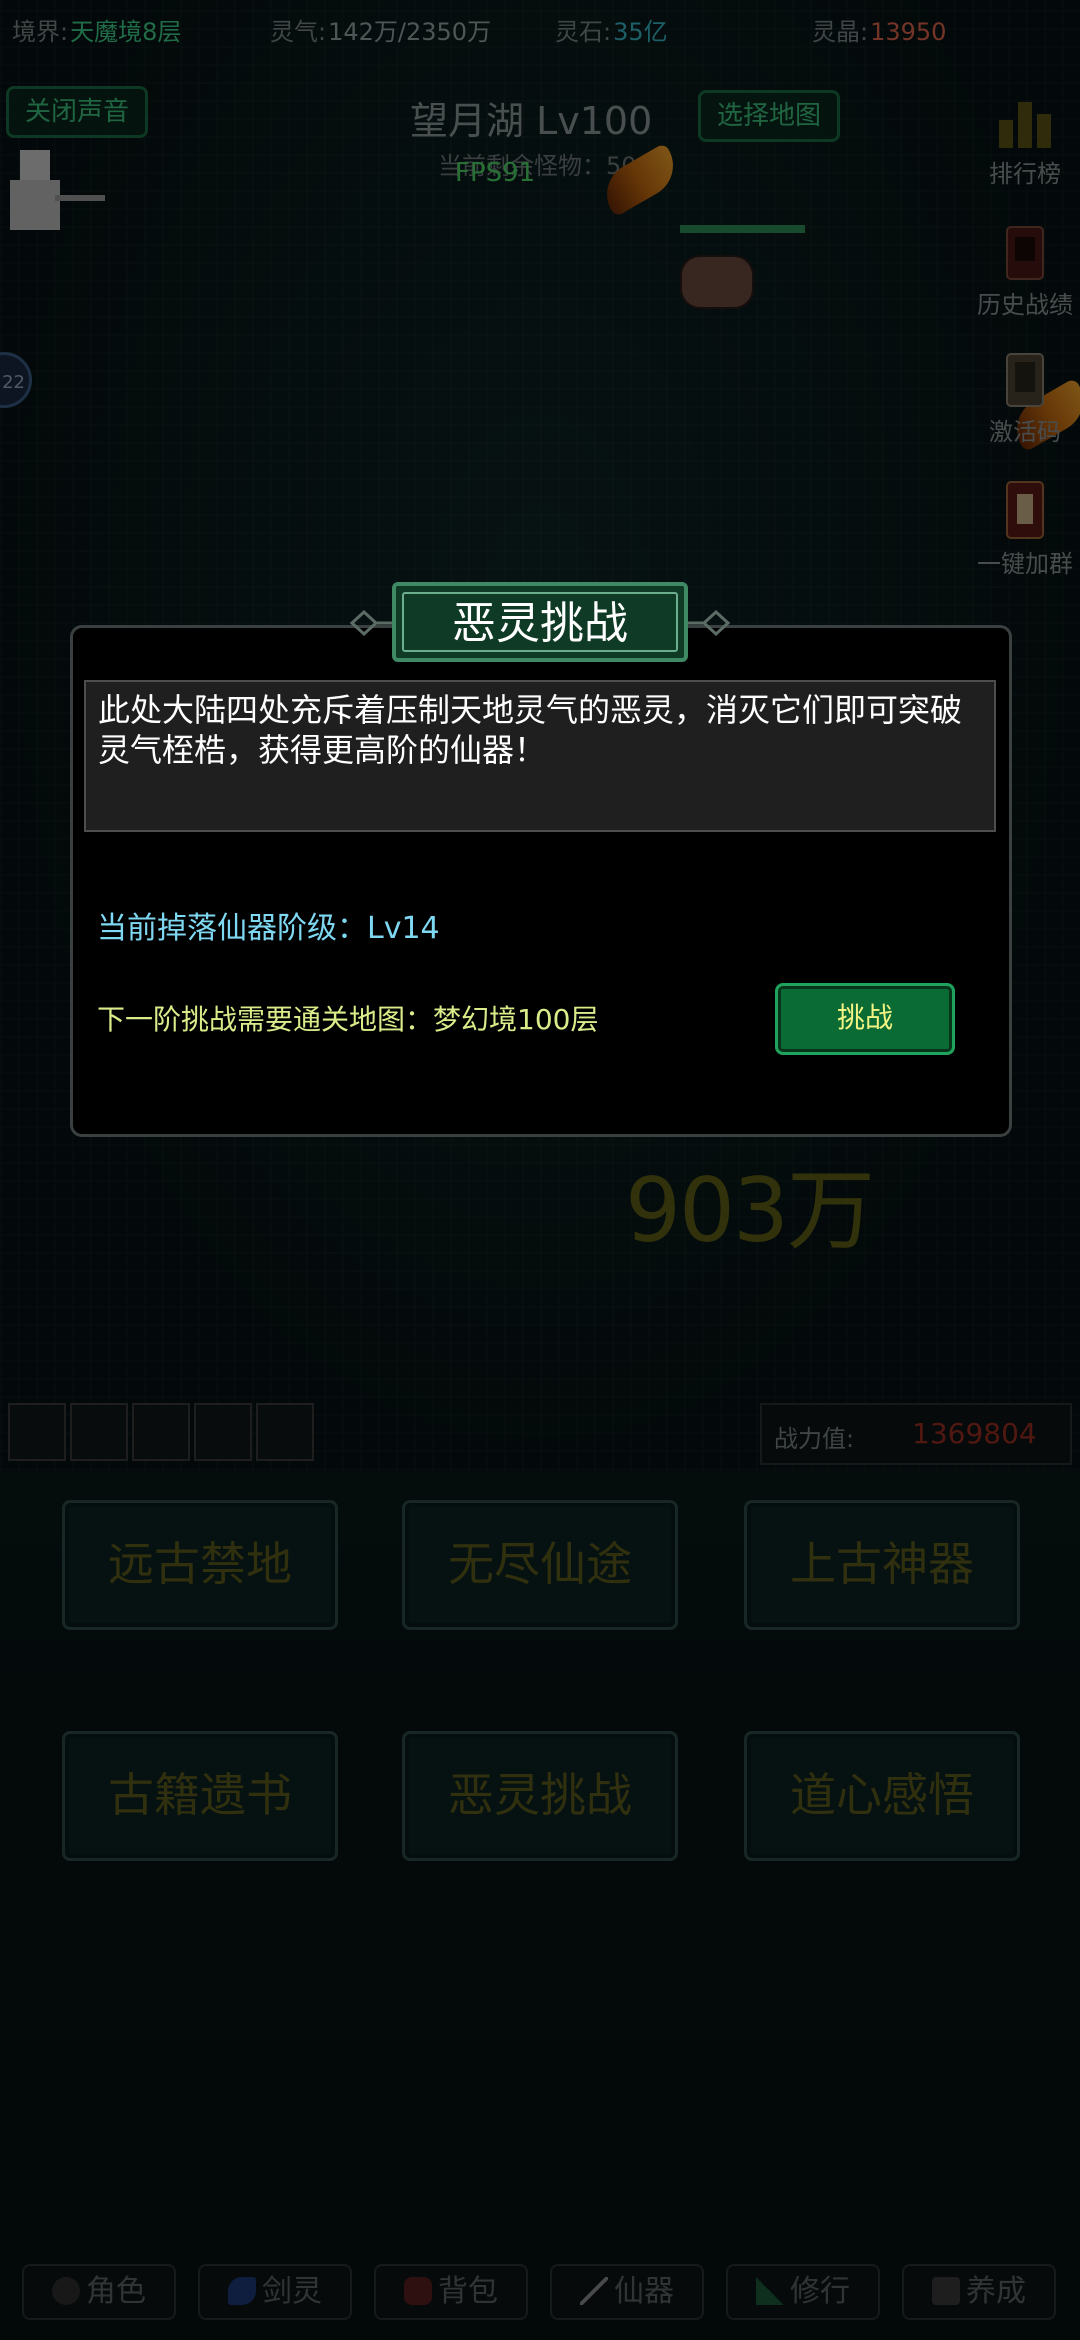 The width and height of the screenshot is (1080, 2340). What do you see at coordinates (348, 1019) in the screenshot?
I see `next-requirement: 下一阶挑战需要通关地图：梦幻境100层` at bounding box center [348, 1019].